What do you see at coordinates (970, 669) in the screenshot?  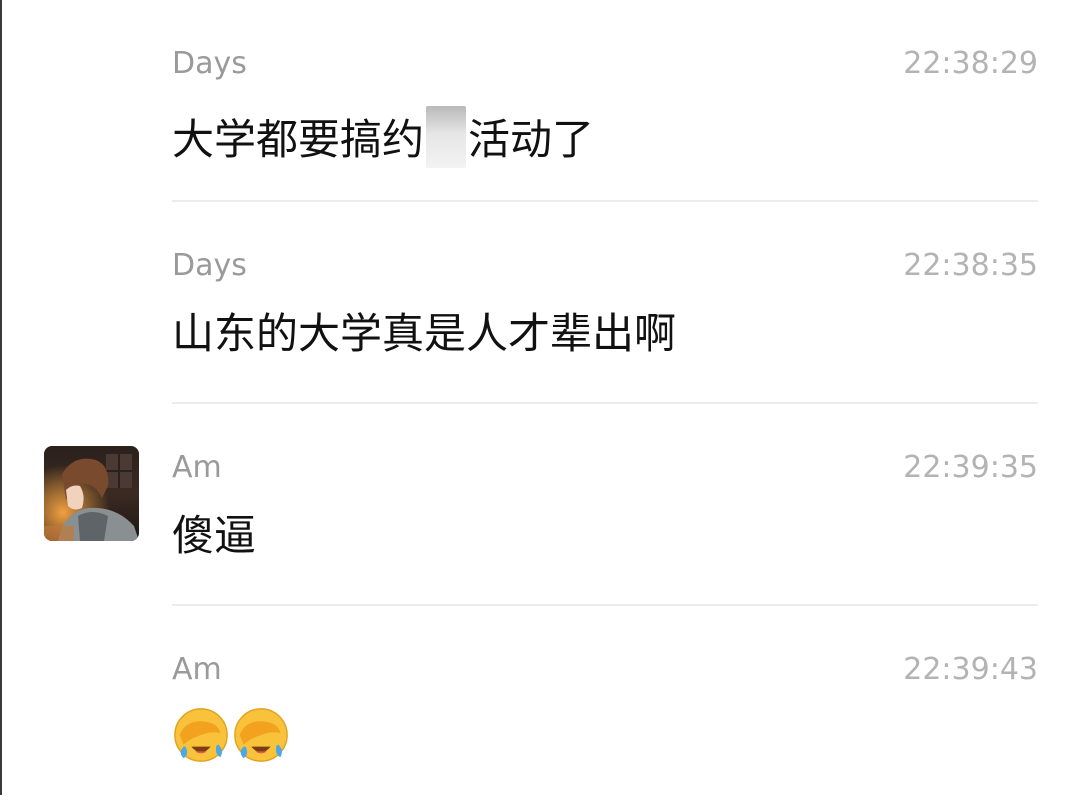 I see `message-timestamp: 22:39:43` at bounding box center [970, 669].